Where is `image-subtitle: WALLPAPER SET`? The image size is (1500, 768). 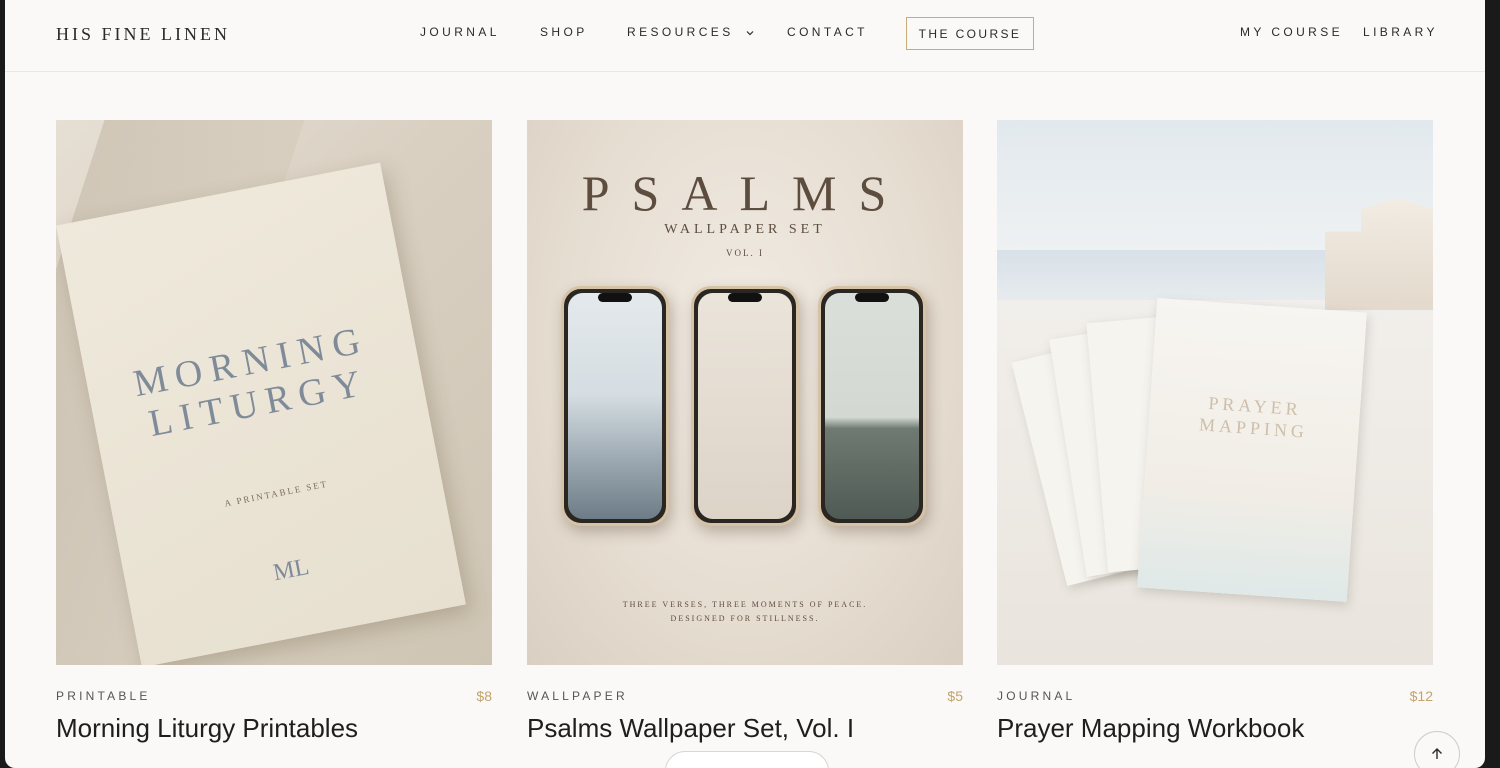 image-subtitle: WALLPAPER SET is located at coordinates (745, 229).